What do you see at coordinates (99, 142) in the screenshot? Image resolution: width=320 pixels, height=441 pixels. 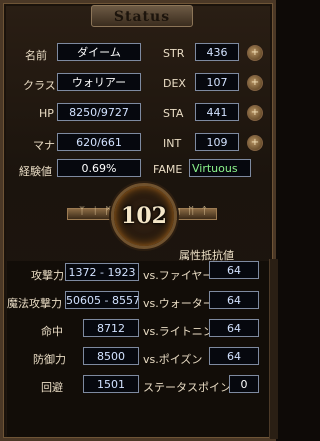 I see `mp-field: 620/661` at bounding box center [99, 142].